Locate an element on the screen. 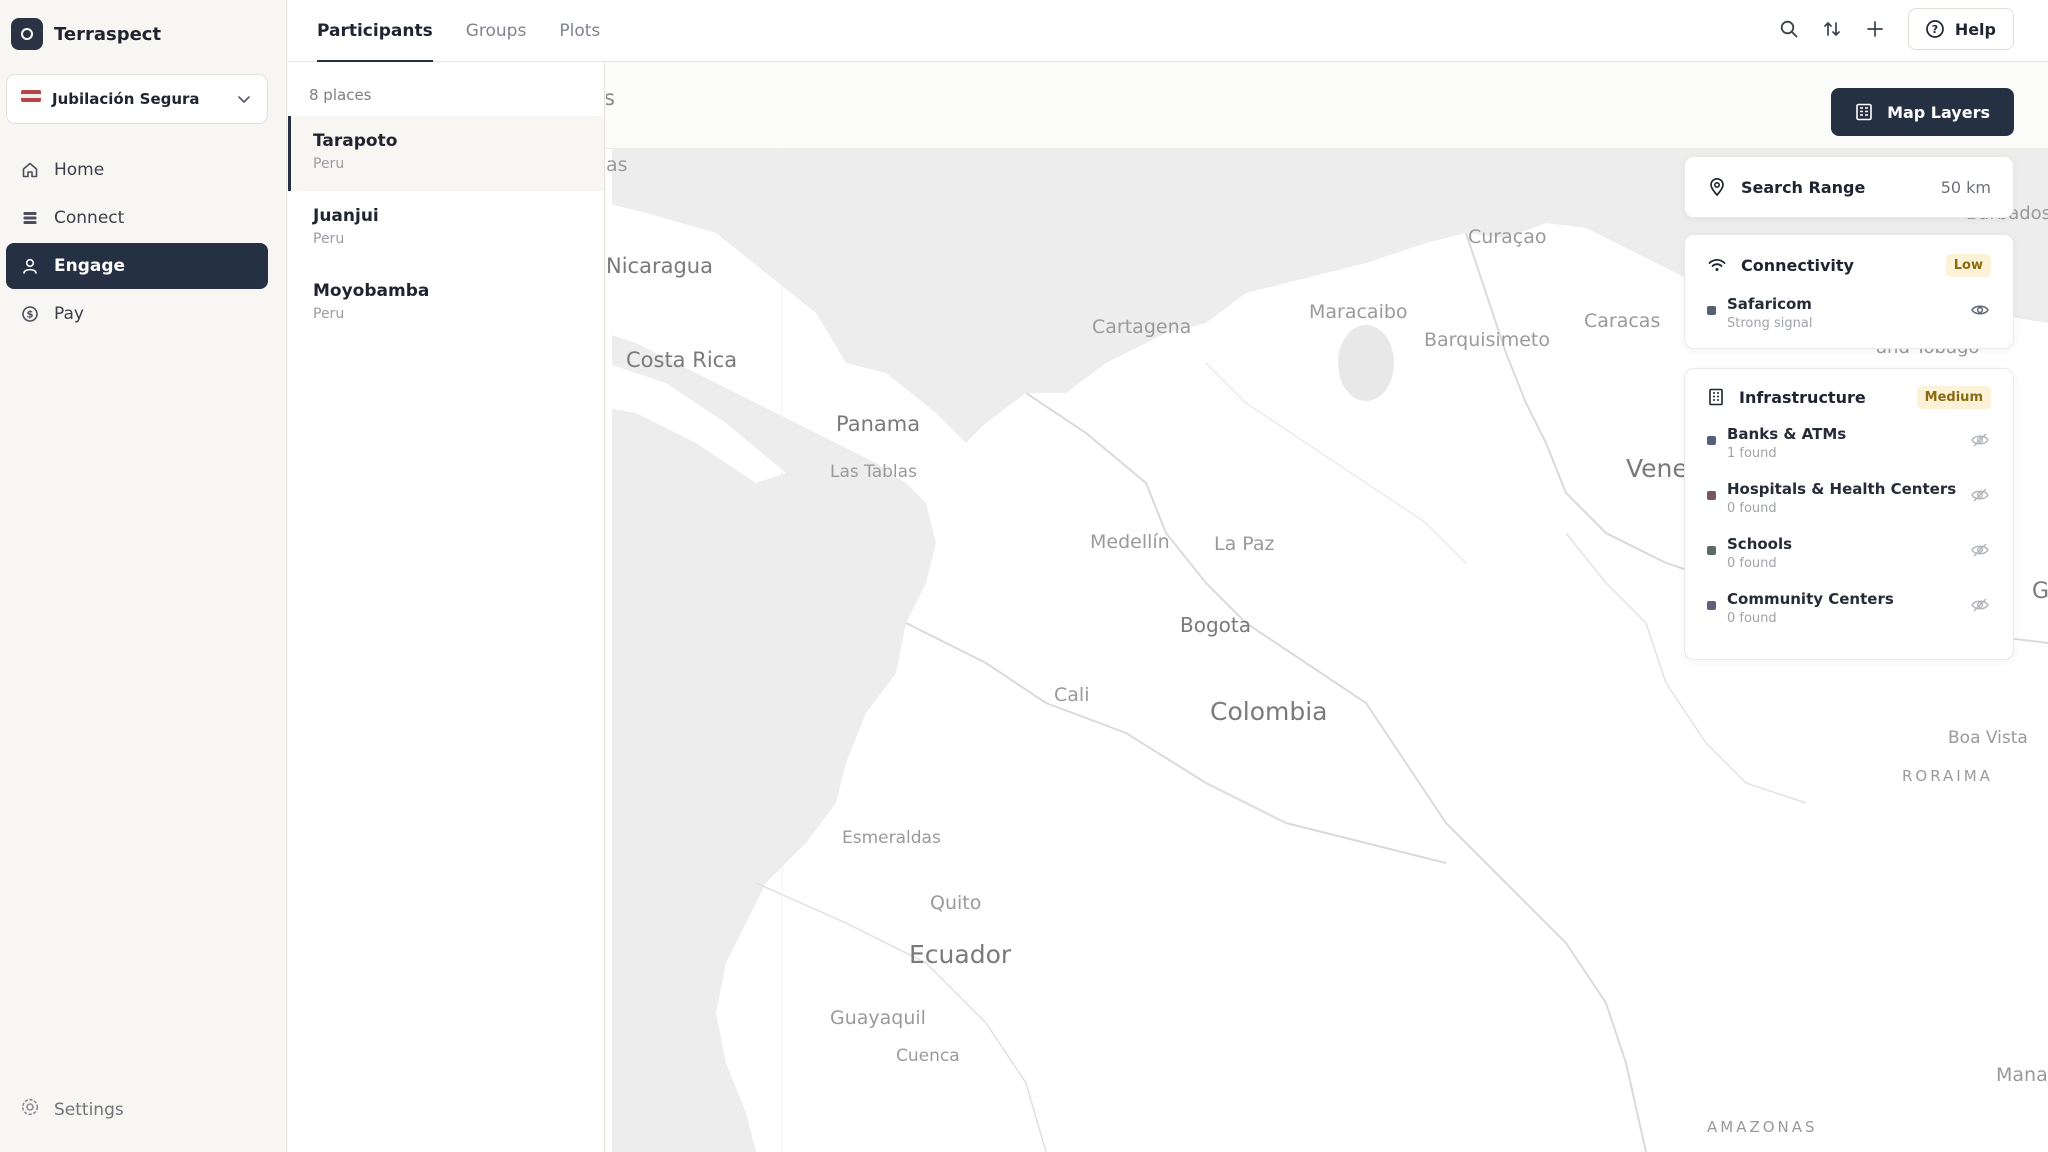 The width and height of the screenshot is (2048, 1152). map-label: Cuenca is located at coordinates (928, 1056).